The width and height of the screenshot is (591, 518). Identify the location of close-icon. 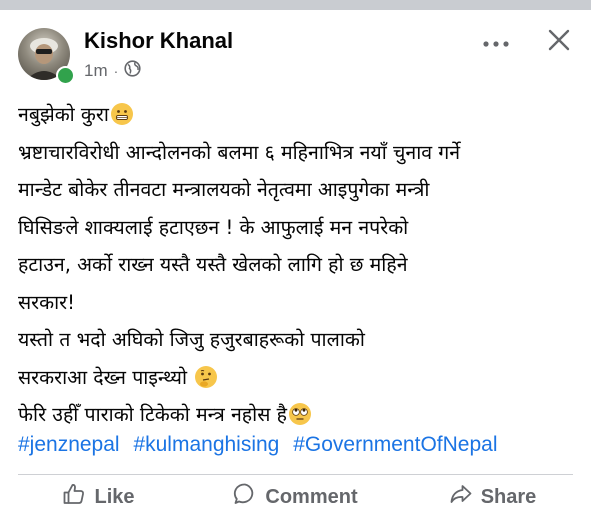
(559, 42).